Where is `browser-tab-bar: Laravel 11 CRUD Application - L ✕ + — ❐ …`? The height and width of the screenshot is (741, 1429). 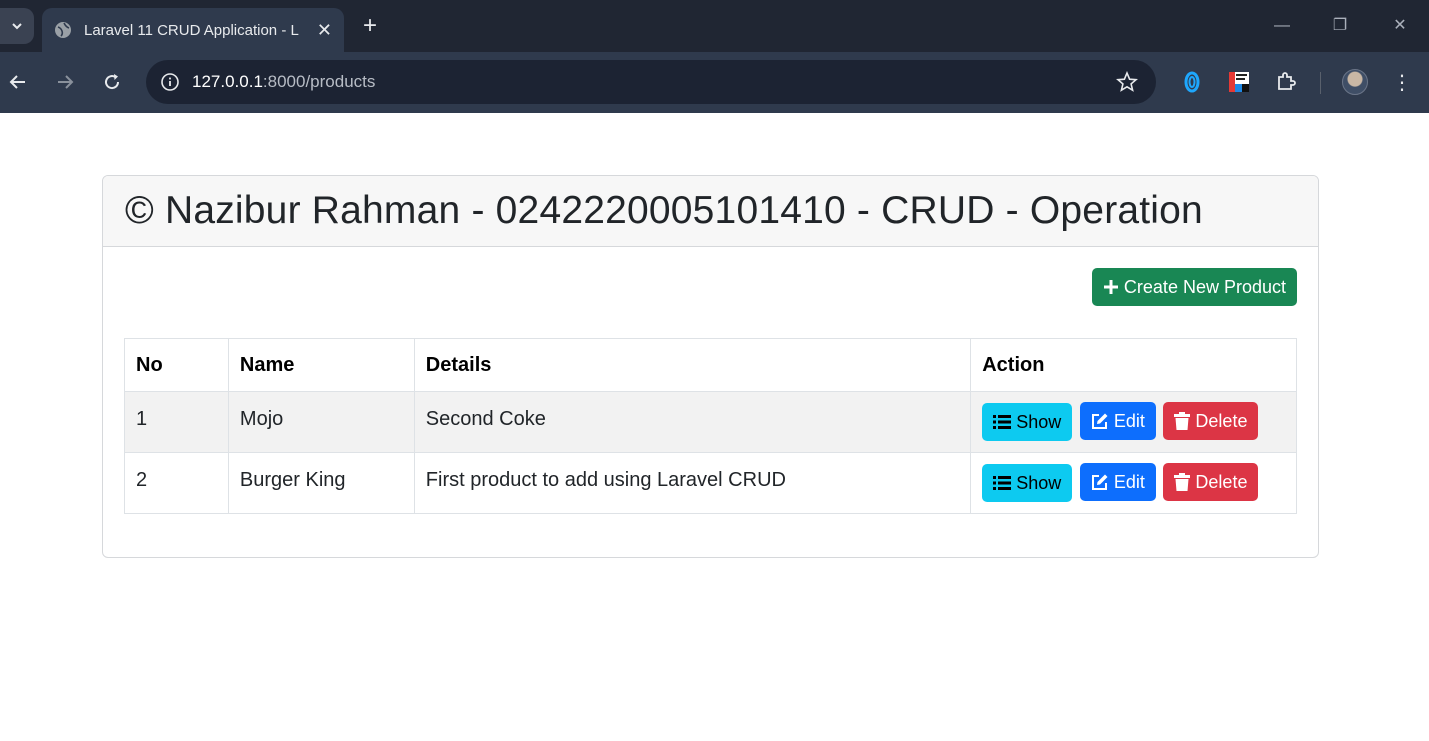 browser-tab-bar: Laravel 11 CRUD Application - L ✕ + — ❐ … is located at coordinates (714, 26).